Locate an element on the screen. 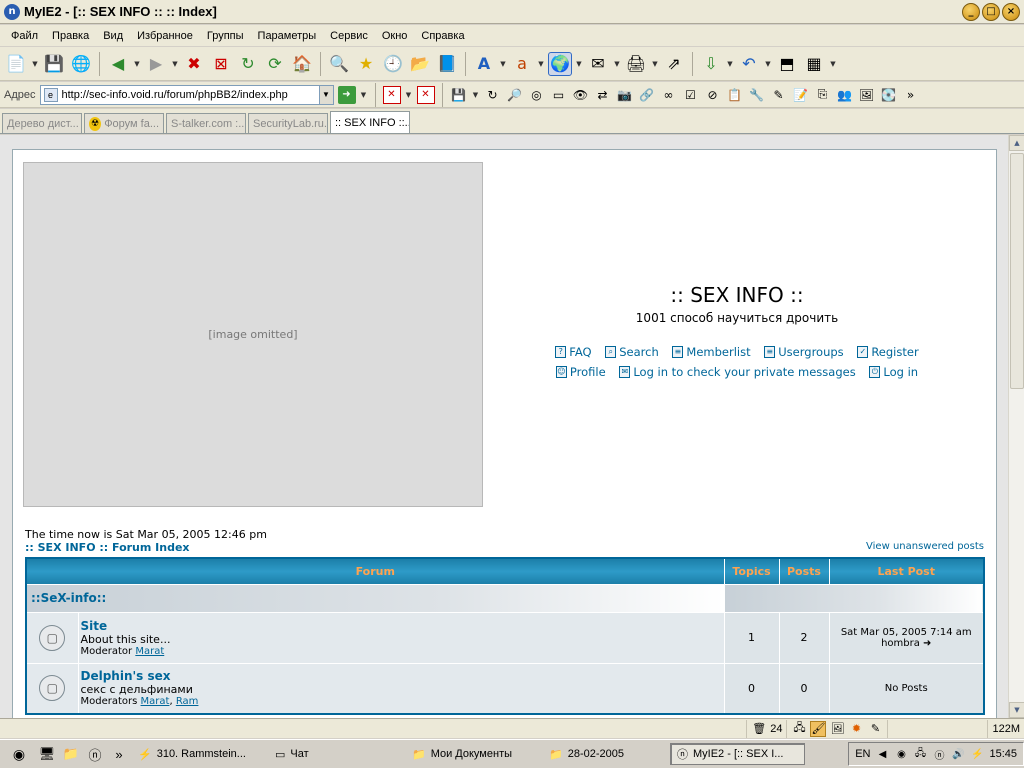 The height and width of the screenshot is (768, 1024). private-messages-link: ✉ Log in to check your private messages is located at coordinates (737, 372).